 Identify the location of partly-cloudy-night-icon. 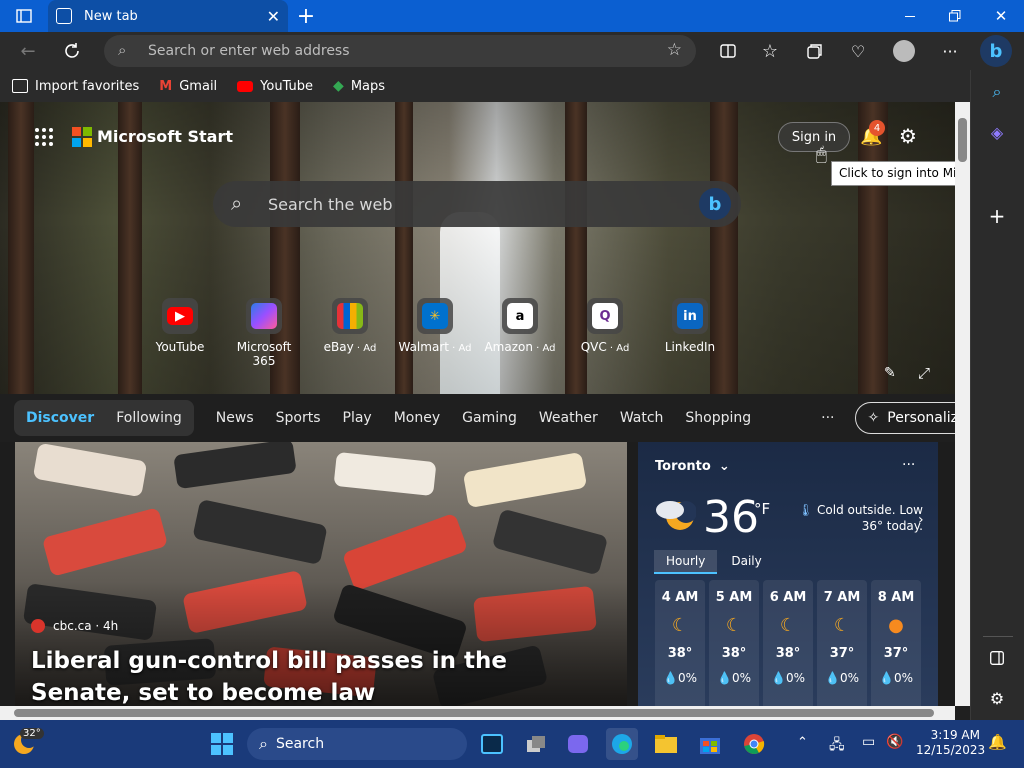
(675, 515).